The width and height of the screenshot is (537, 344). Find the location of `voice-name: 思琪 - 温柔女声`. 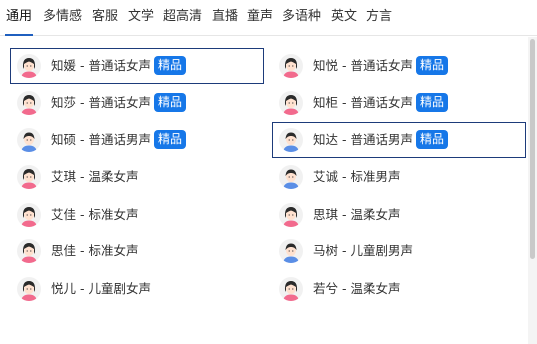

voice-name: 思琪 - 温柔女声 is located at coordinates (357, 214).